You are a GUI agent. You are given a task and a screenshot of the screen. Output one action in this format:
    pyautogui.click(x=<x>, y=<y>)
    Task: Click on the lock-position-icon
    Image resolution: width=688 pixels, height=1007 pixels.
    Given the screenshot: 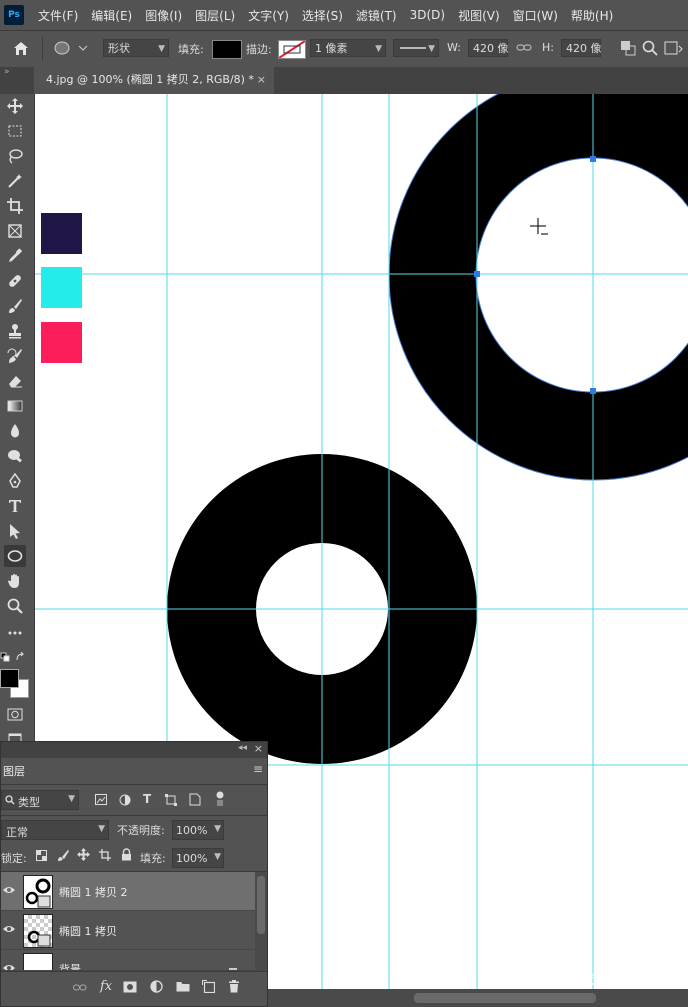 What is the action you would take?
    pyautogui.click(x=83, y=854)
    